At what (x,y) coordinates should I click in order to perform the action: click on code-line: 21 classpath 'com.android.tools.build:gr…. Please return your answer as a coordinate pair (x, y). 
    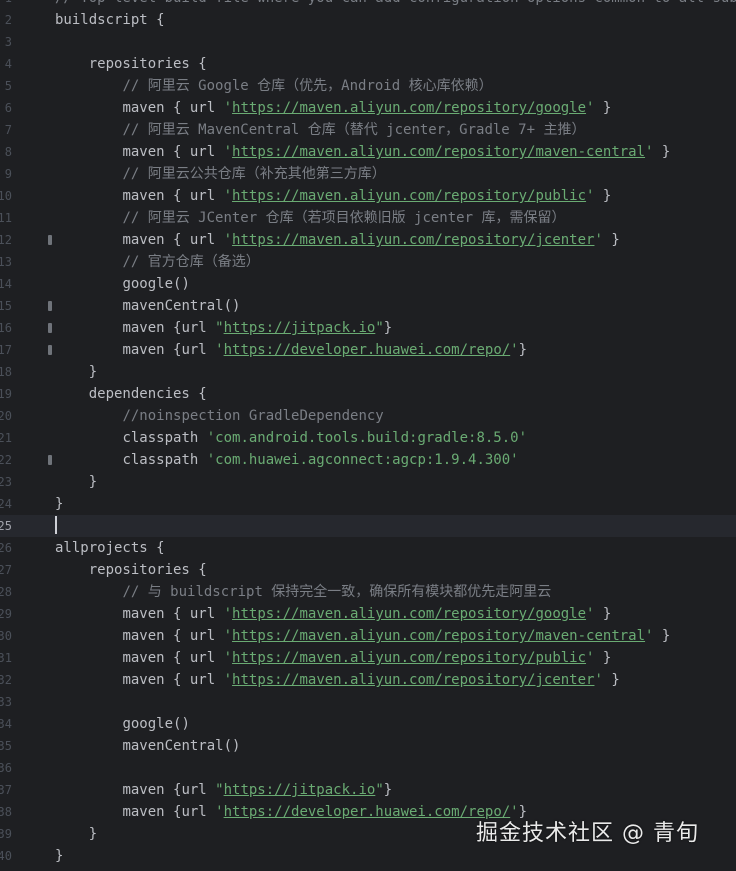
    Looking at the image, I should click on (368, 438).